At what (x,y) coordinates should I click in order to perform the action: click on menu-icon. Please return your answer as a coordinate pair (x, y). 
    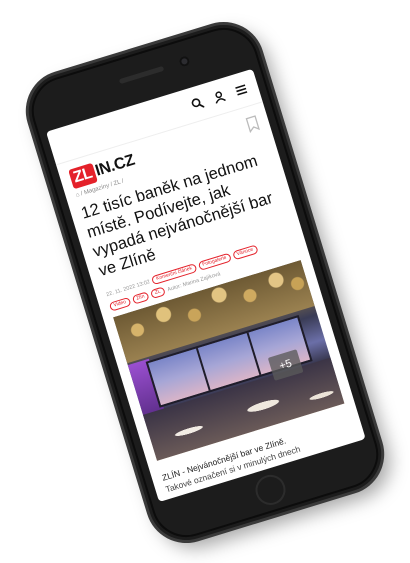
    Looking at the image, I should click on (241, 89).